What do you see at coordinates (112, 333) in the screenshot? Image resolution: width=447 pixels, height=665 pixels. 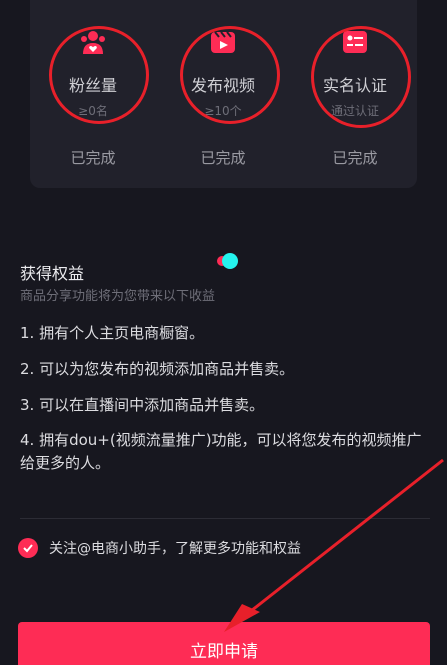 I see `benefit-item: 1. 拥有个人主页电商橱窗。` at bounding box center [112, 333].